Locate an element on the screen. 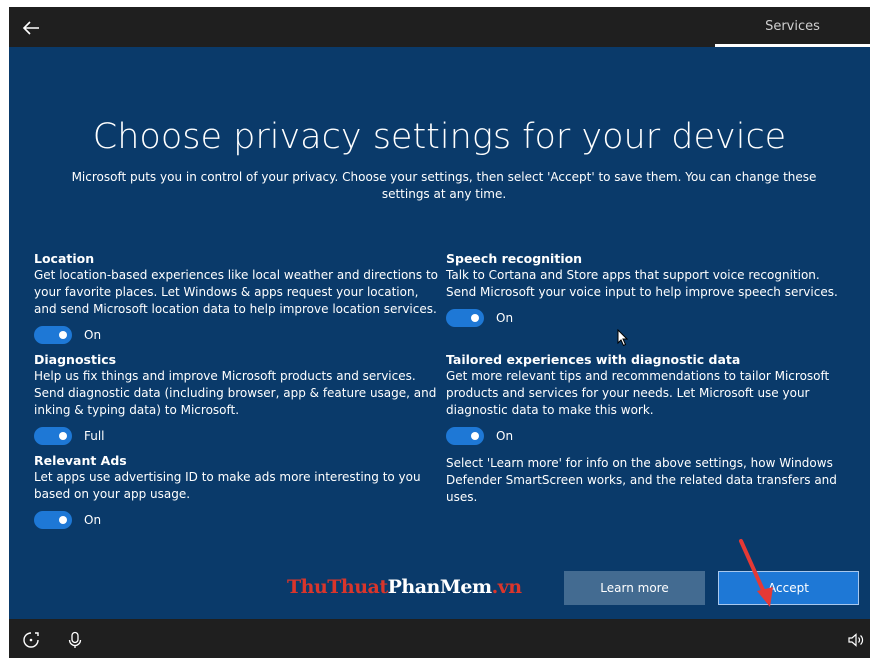 This screenshot has width=870, height=658. location-toggle is located at coordinates (53, 335).